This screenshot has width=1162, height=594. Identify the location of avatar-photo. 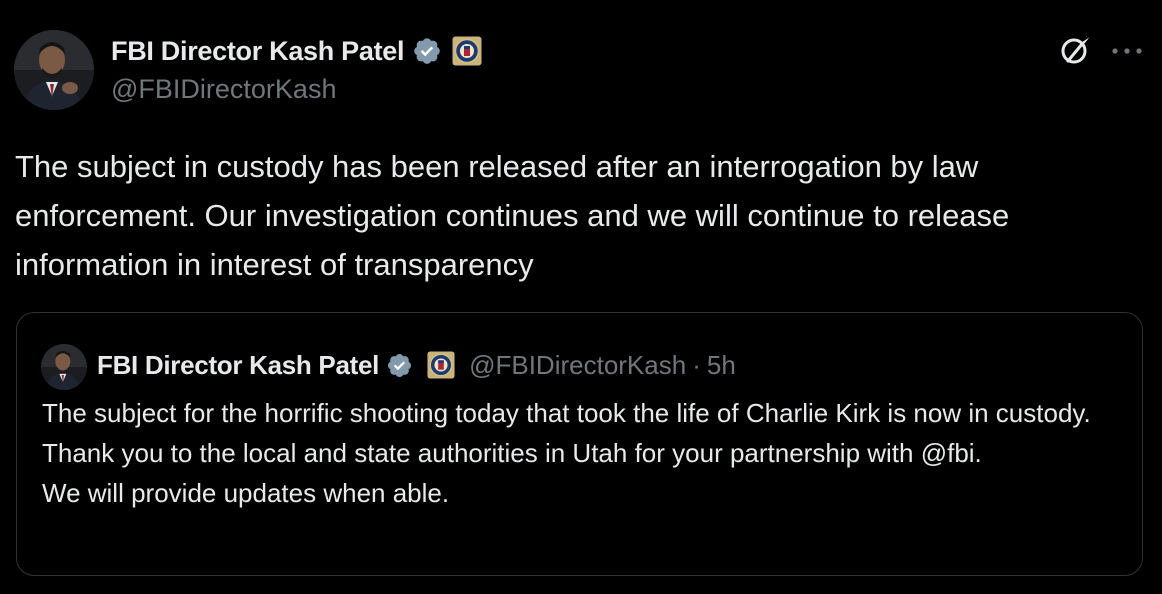
(54, 70).